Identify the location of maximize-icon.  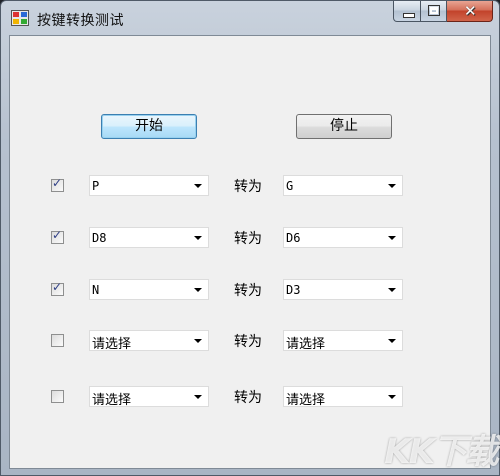
(434, 10).